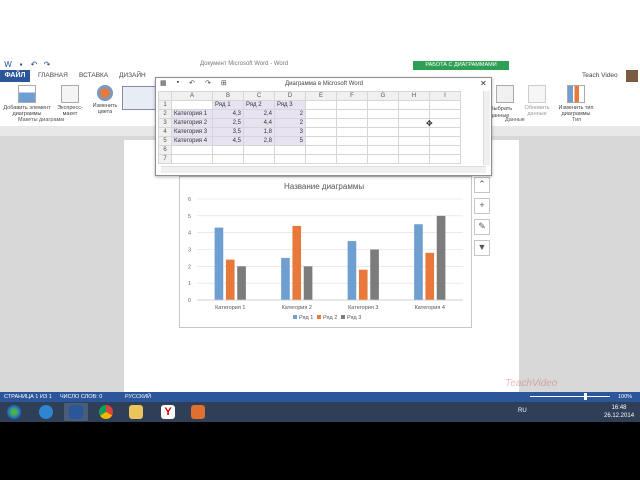 The image size is (640, 480). I want to click on tab-insert: ВСТАВКА, so click(93, 75).